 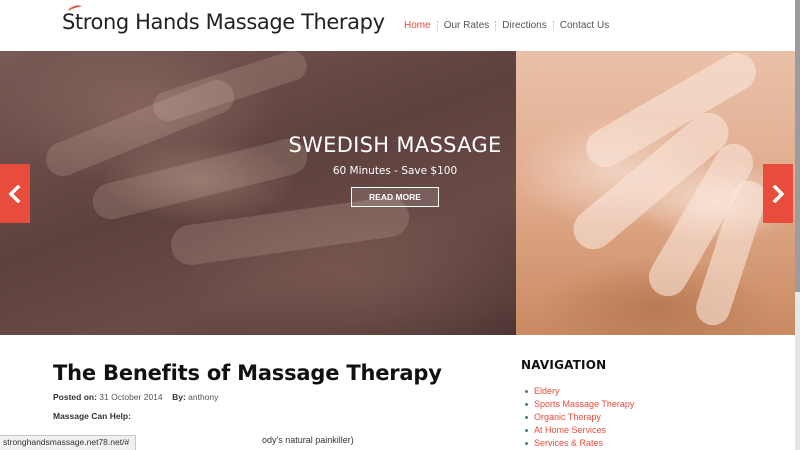 What do you see at coordinates (564, 365) in the screenshot?
I see `sidebar-title: NAVIGATION` at bounding box center [564, 365].